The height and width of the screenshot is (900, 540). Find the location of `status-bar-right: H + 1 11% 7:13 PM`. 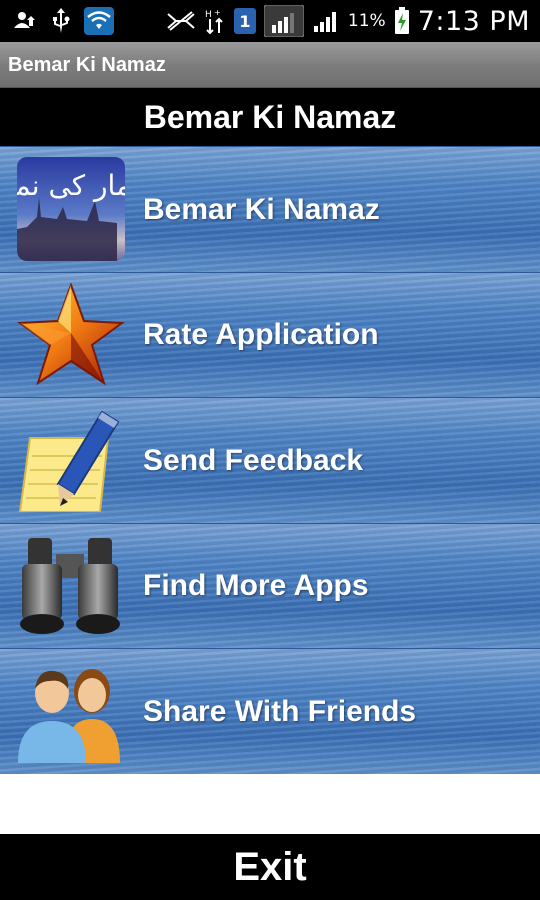

status-bar-right: H + 1 11% 7:13 PM is located at coordinates (348, 21).